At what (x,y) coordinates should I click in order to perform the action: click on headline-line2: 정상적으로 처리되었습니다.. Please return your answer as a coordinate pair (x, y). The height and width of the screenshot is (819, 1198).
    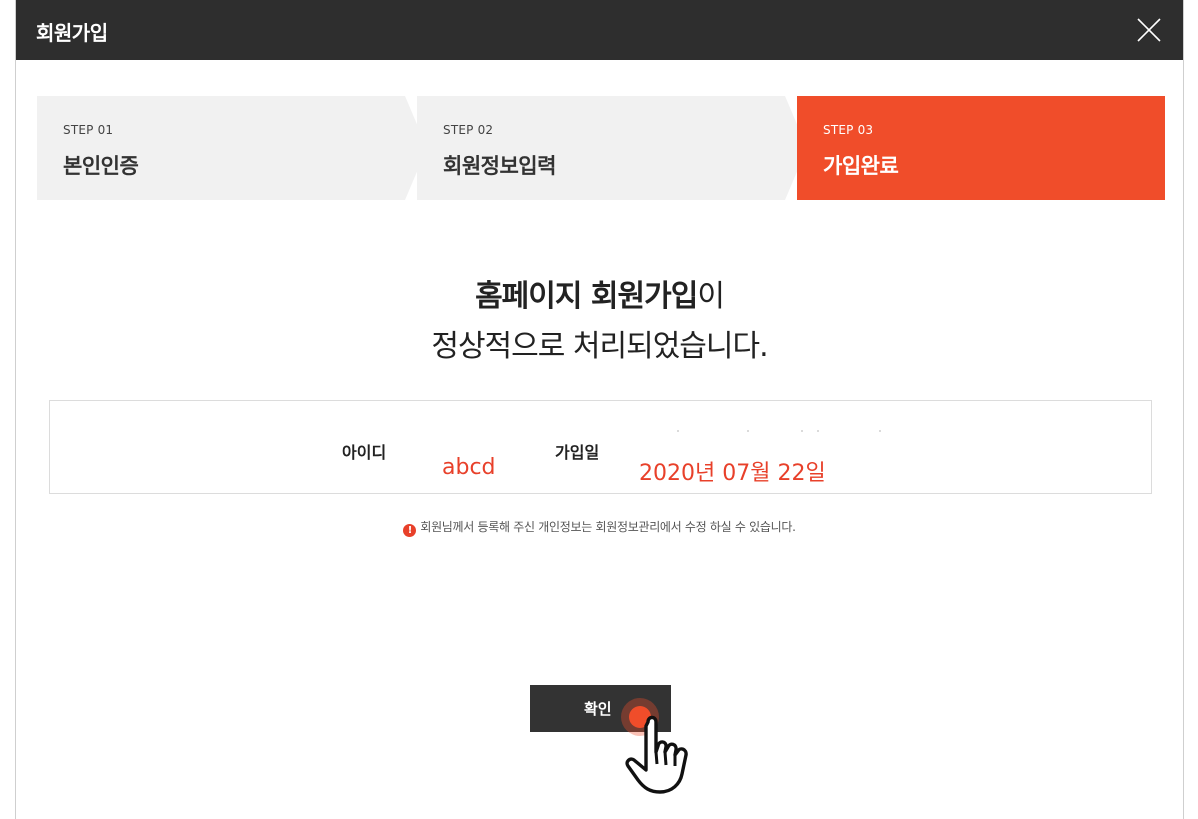
    Looking at the image, I should click on (599, 346).